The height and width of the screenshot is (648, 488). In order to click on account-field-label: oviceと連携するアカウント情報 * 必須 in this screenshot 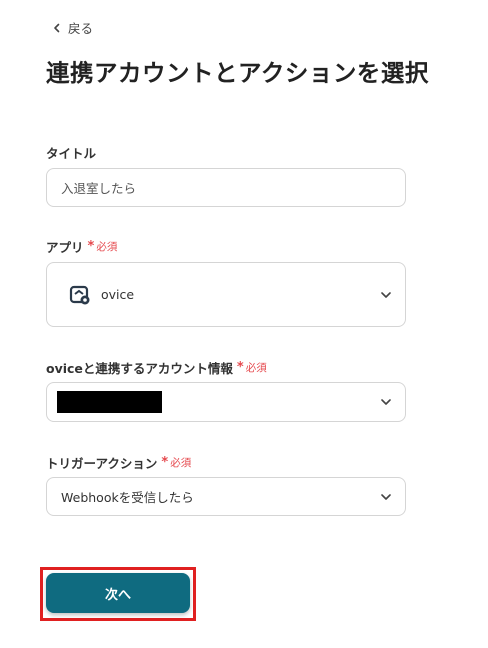, I will do `click(156, 367)`.